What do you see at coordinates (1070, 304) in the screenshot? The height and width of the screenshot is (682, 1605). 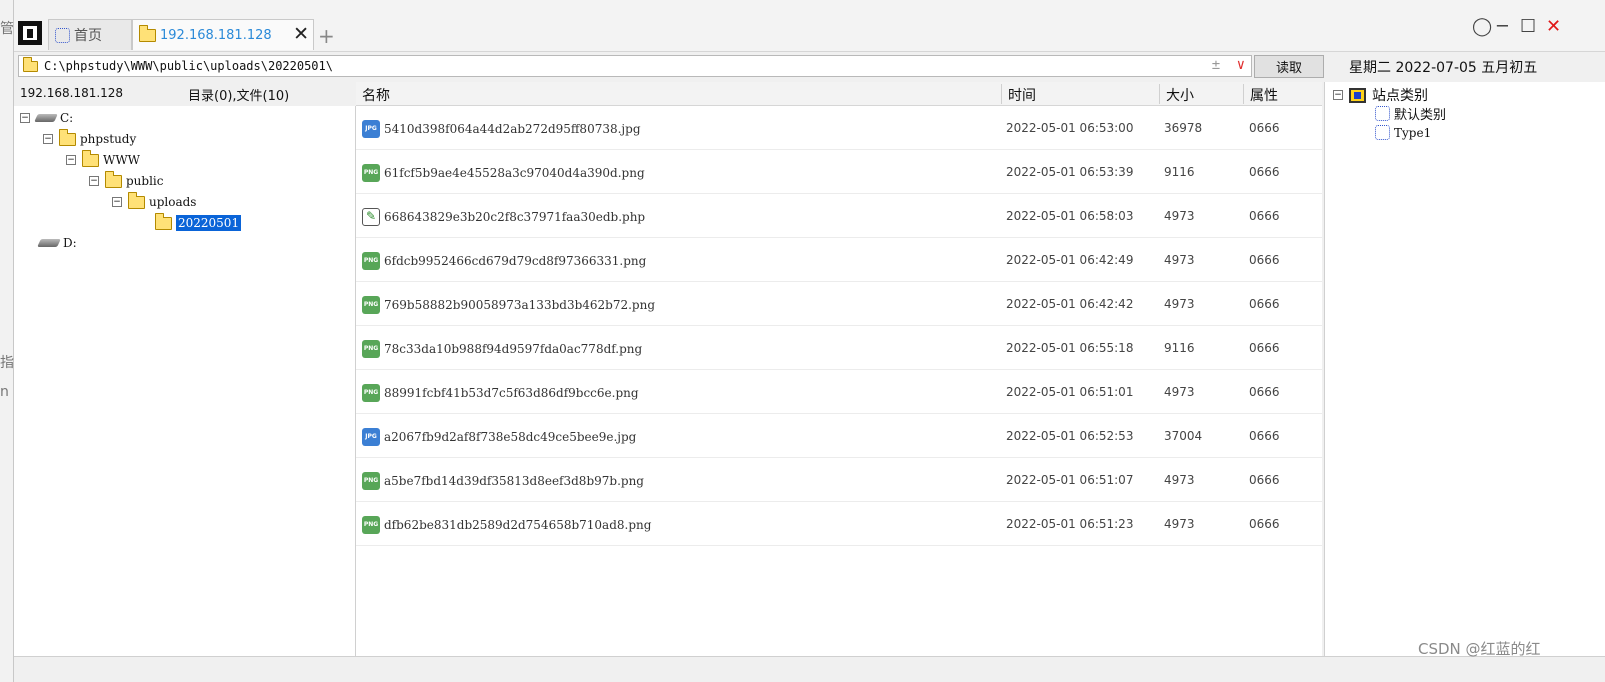 I see `file-time-cell: 2022-05-01 06:42:42` at bounding box center [1070, 304].